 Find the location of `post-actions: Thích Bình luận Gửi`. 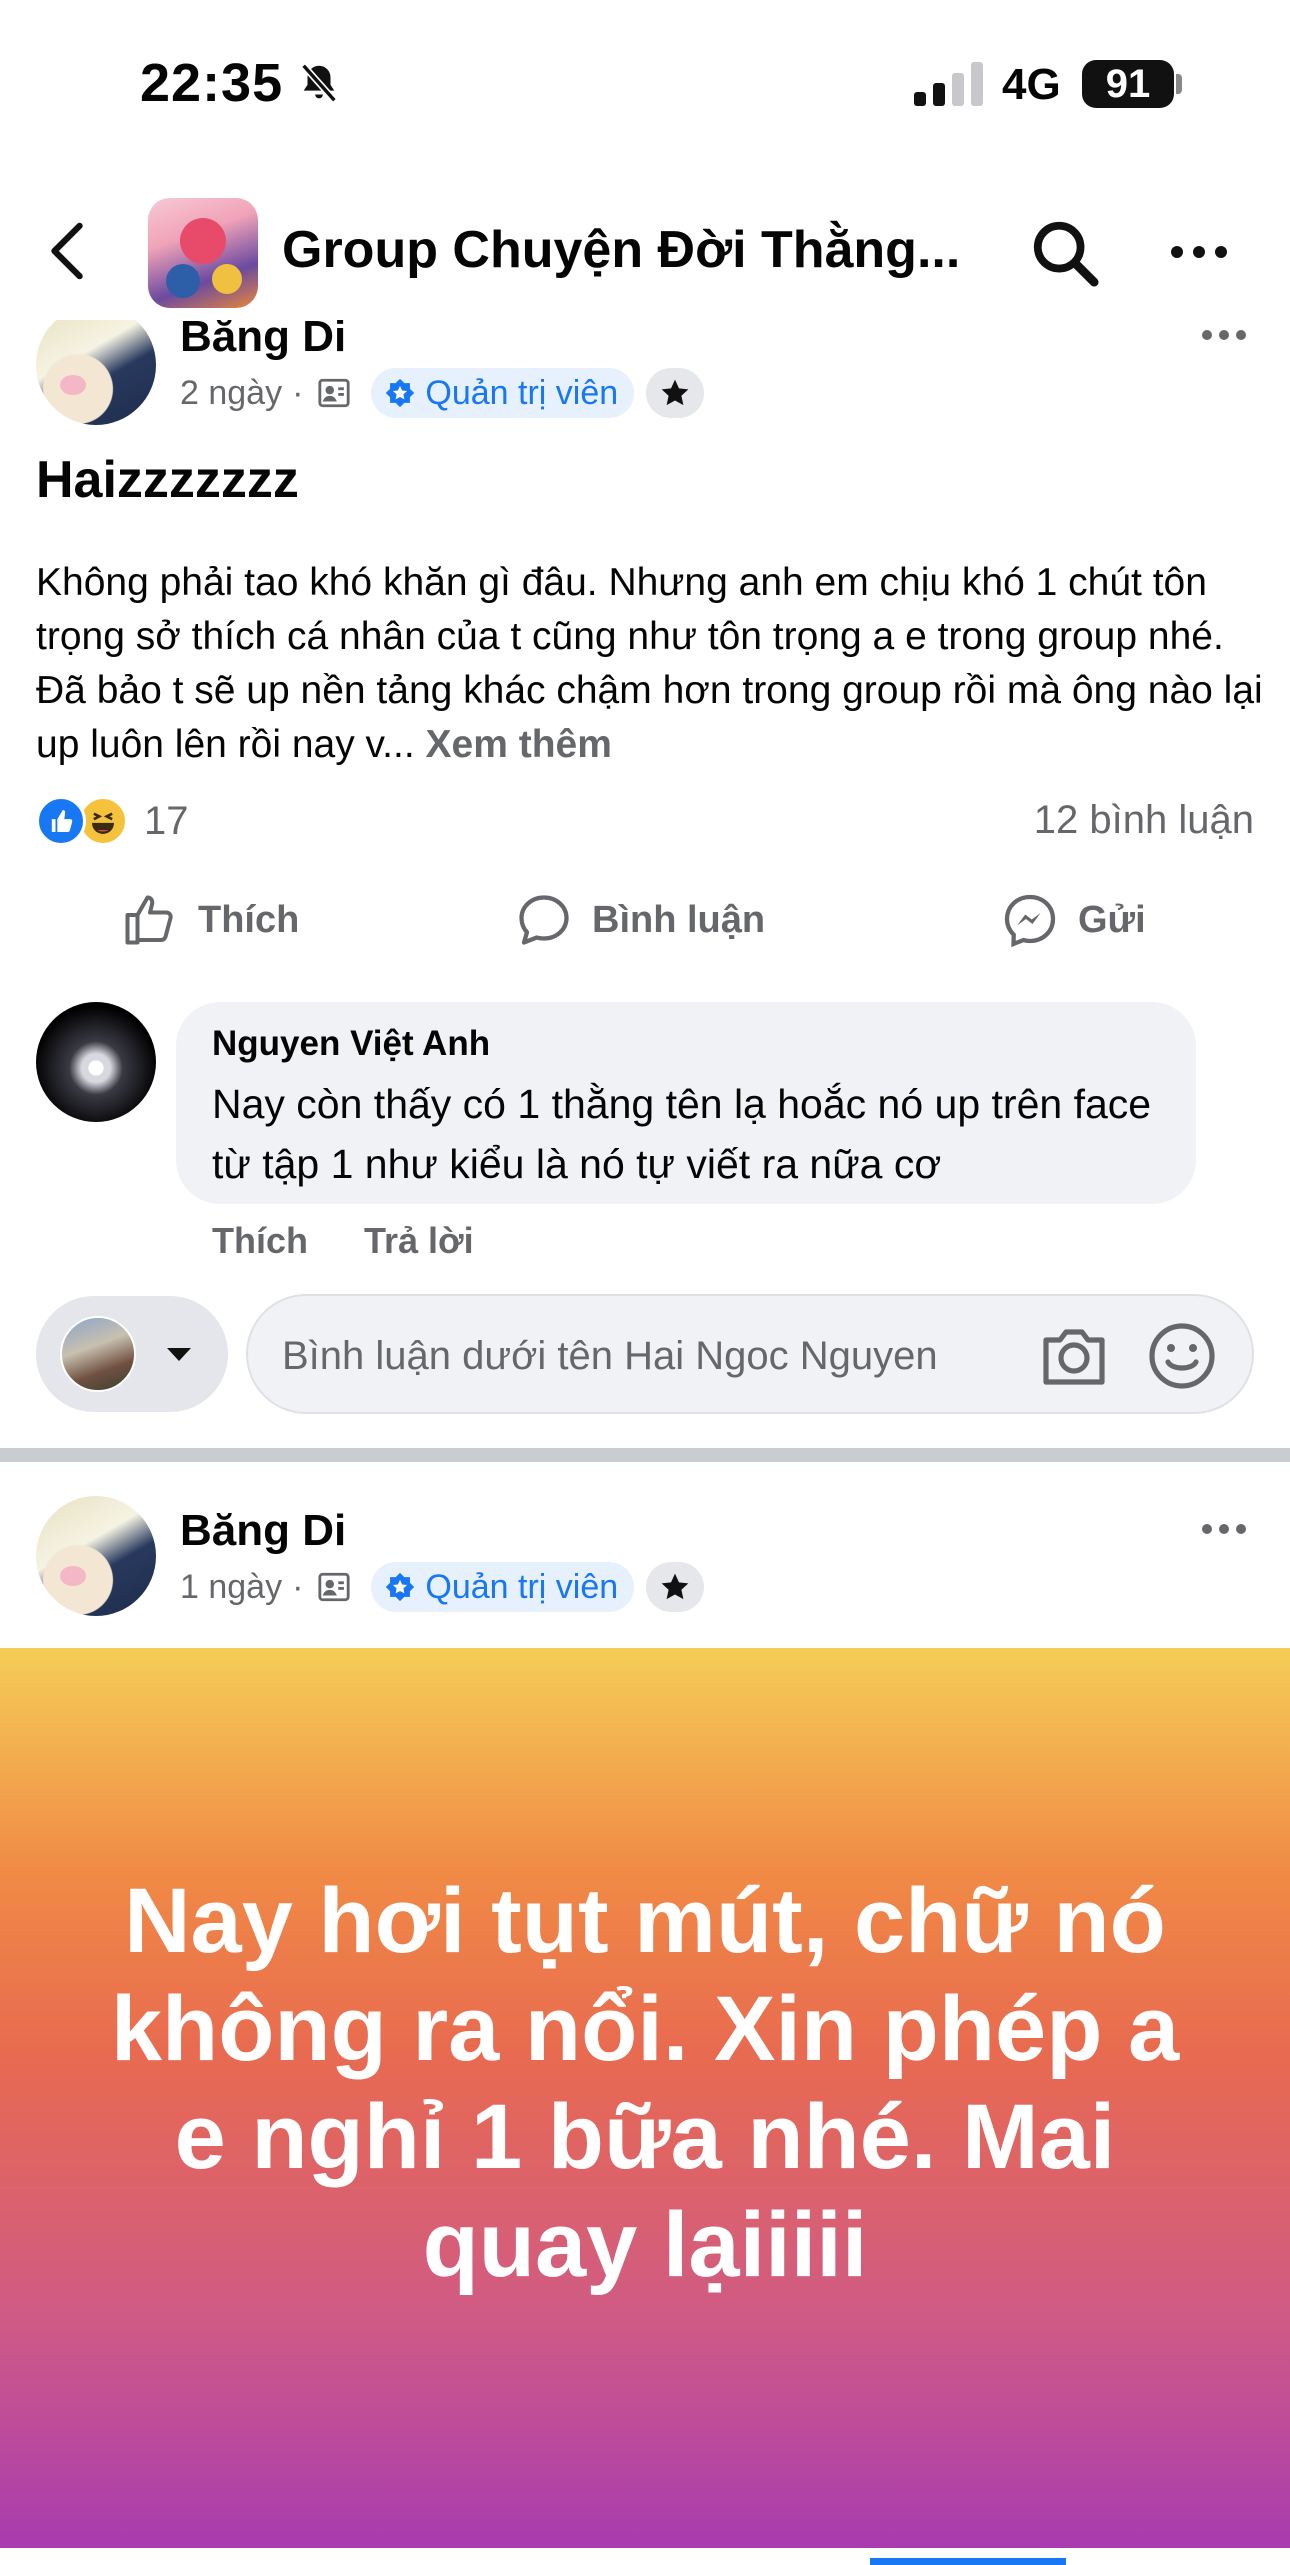

post-actions: Thích Bình luận Gửi is located at coordinates (645, 920).